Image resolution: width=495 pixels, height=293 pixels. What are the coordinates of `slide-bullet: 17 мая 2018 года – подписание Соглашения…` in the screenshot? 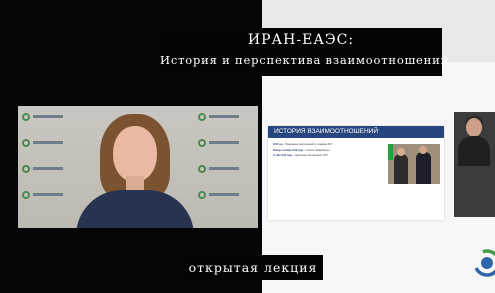 It's located at (329, 156).